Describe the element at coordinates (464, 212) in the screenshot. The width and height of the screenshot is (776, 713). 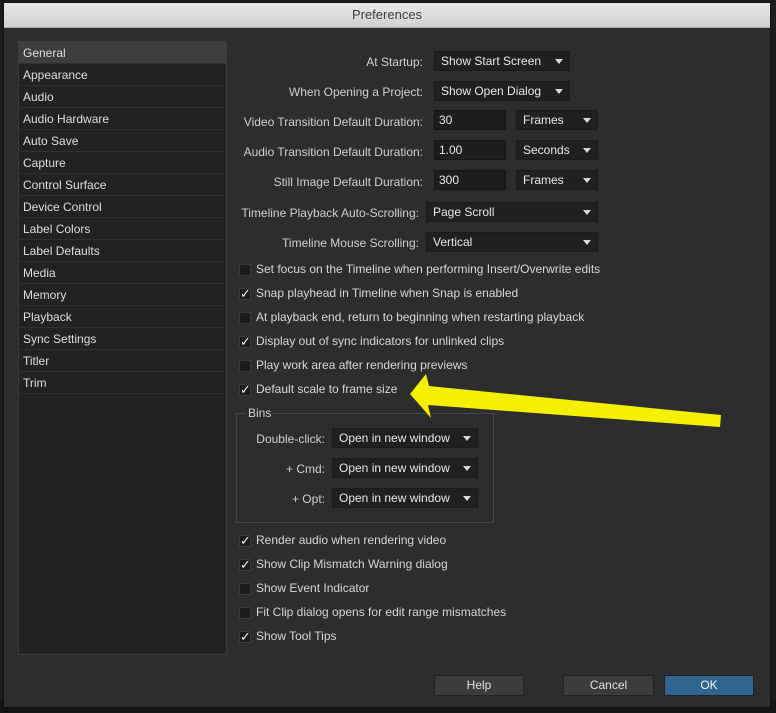
I see `playback-autoscroll-value: Page Scroll` at that location.